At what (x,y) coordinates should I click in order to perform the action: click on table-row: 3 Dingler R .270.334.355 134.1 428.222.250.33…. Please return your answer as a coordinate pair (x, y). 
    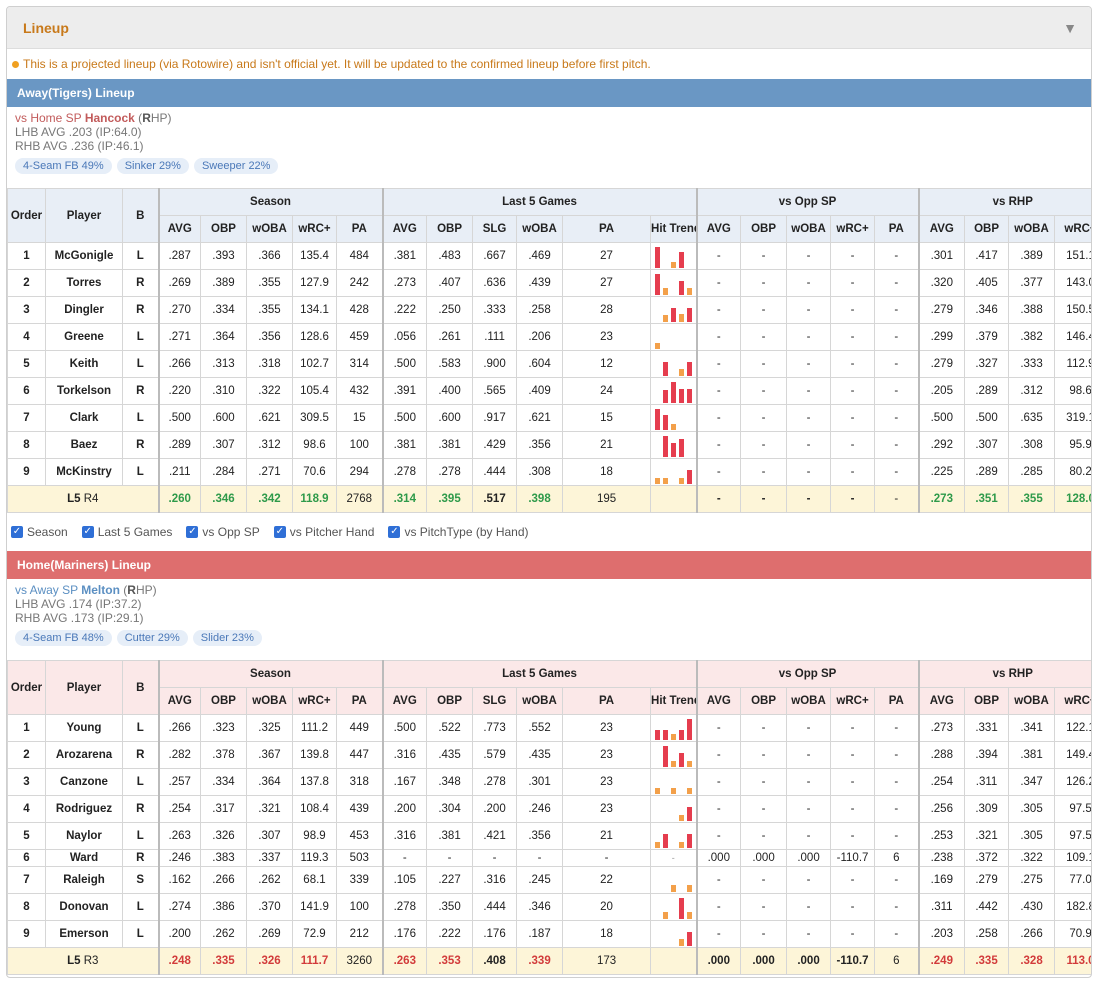
    Looking at the image, I should click on (549, 310).